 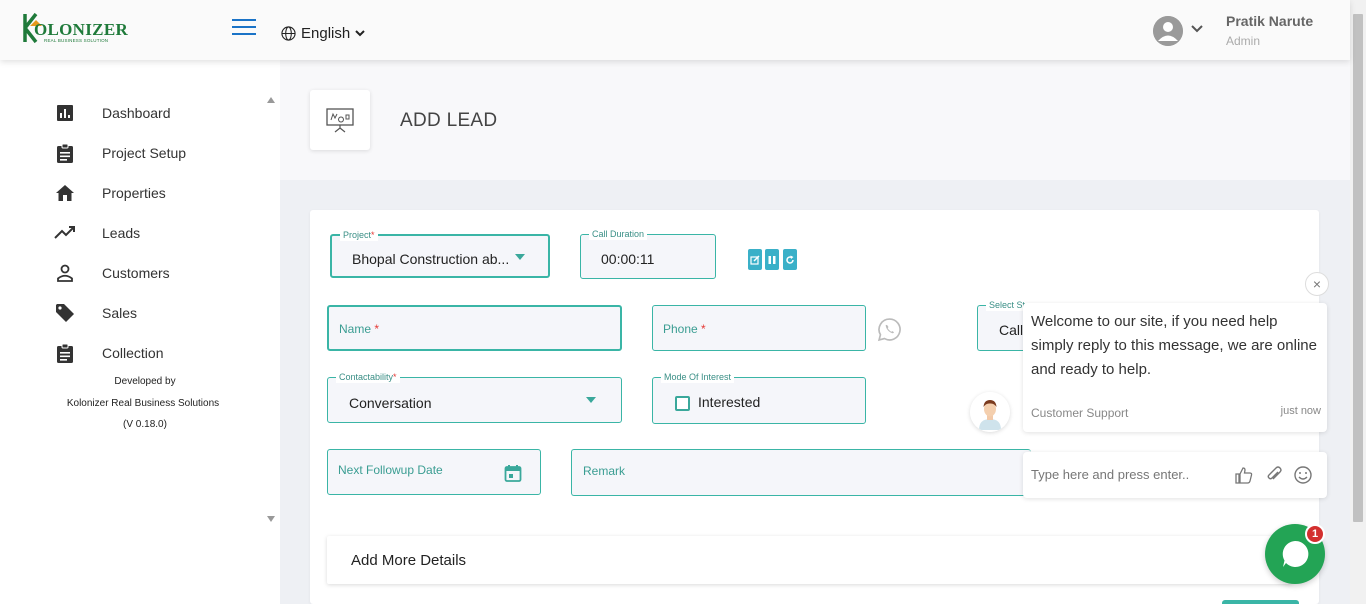 What do you see at coordinates (698, 377) in the screenshot?
I see `mode-of-interest-label: Mode Of Interest` at bounding box center [698, 377].